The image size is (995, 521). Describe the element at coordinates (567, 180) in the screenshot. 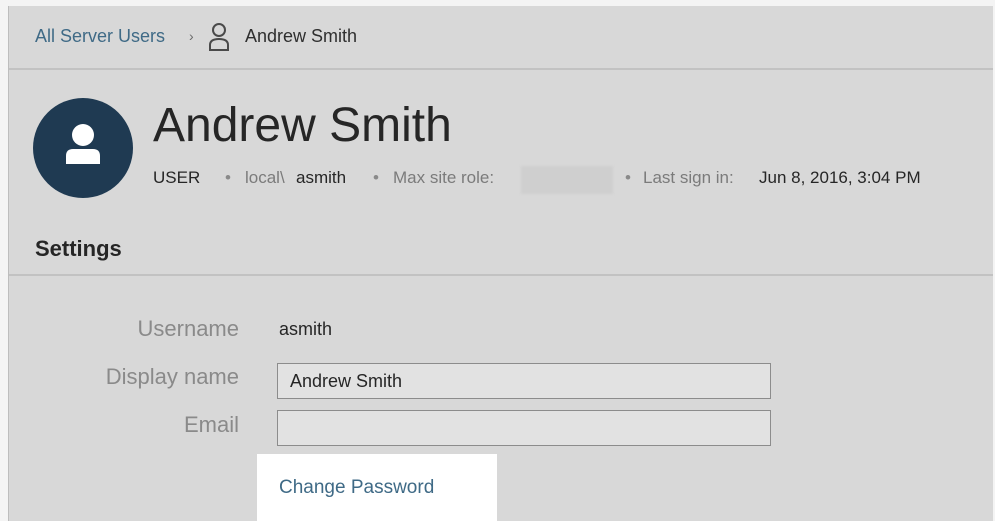

I see `redacted-site-role` at that location.